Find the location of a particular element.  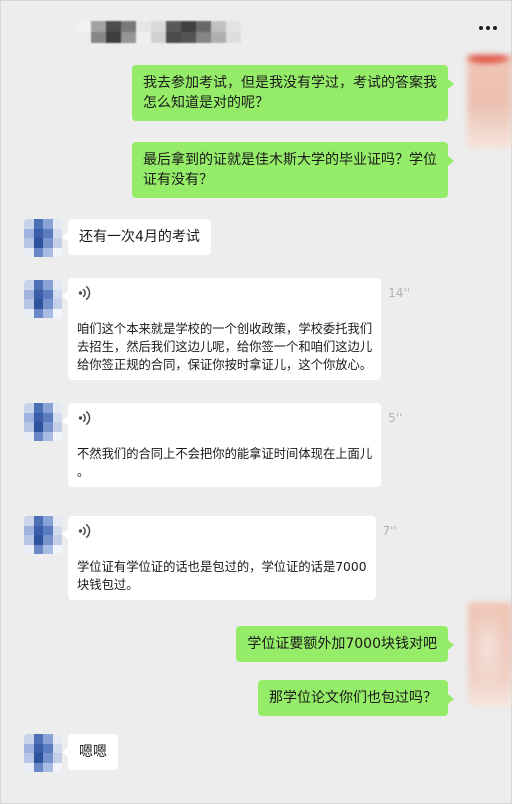

received-message-bubble: 还有一次4月的考试 is located at coordinates (136, 237).